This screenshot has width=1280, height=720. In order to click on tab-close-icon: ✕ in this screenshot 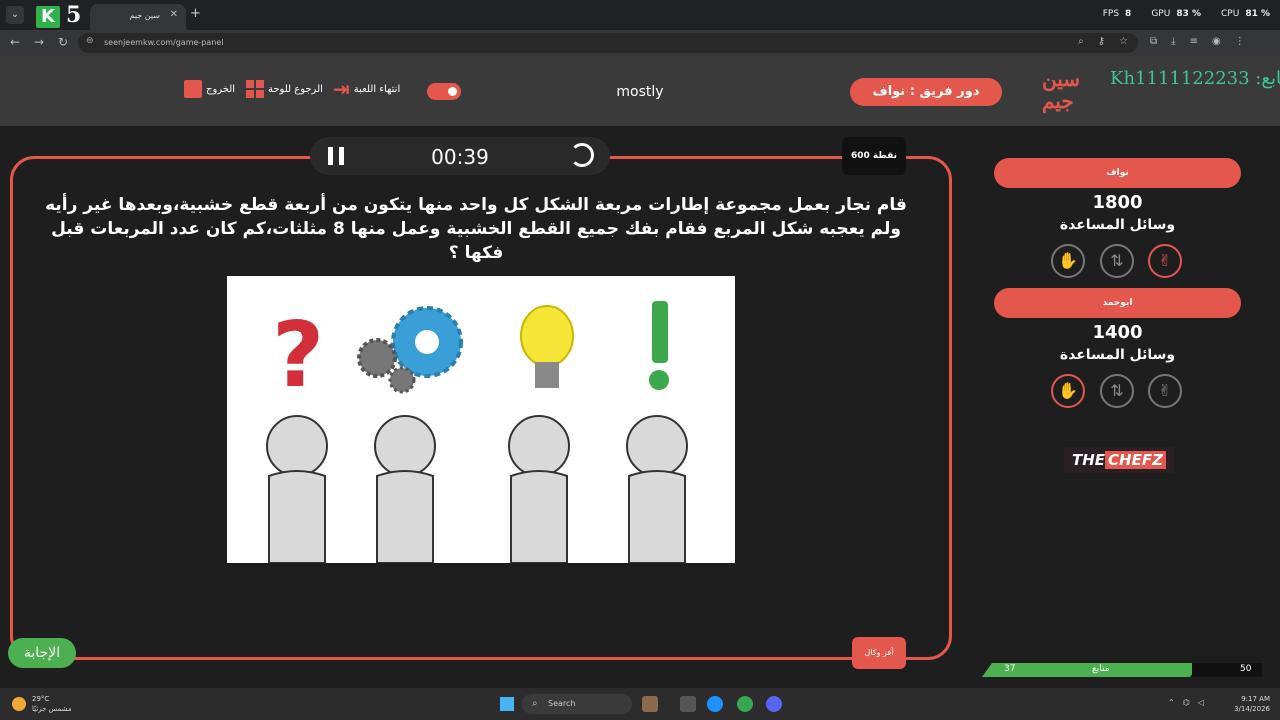, I will do `click(174, 14)`.